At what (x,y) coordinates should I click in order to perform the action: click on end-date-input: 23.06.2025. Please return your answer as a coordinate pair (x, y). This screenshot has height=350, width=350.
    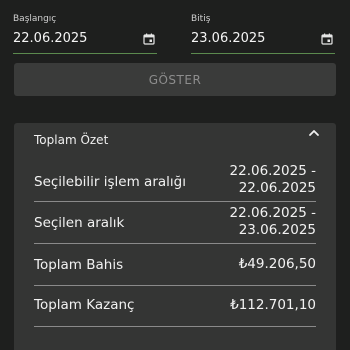
    Looking at the image, I should click on (263, 41).